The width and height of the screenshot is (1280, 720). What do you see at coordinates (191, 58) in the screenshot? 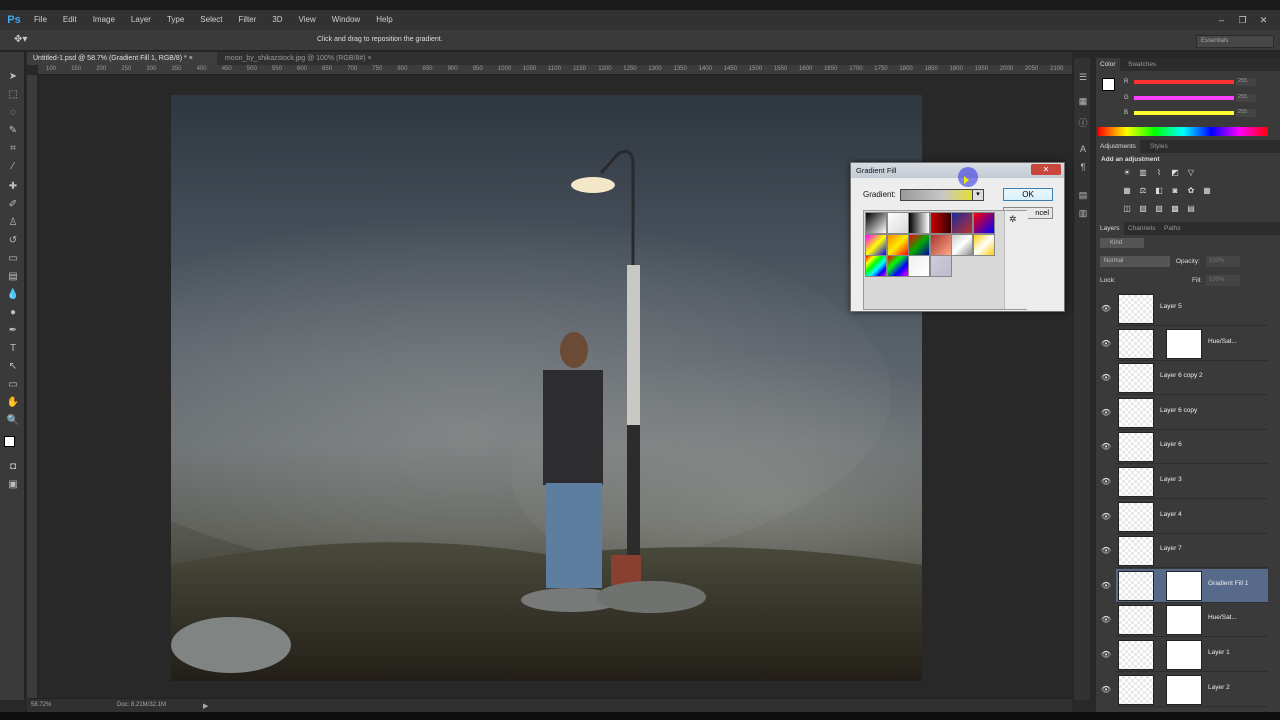
I see `tab-close-icon: ×` at bounding box center [191, 58].